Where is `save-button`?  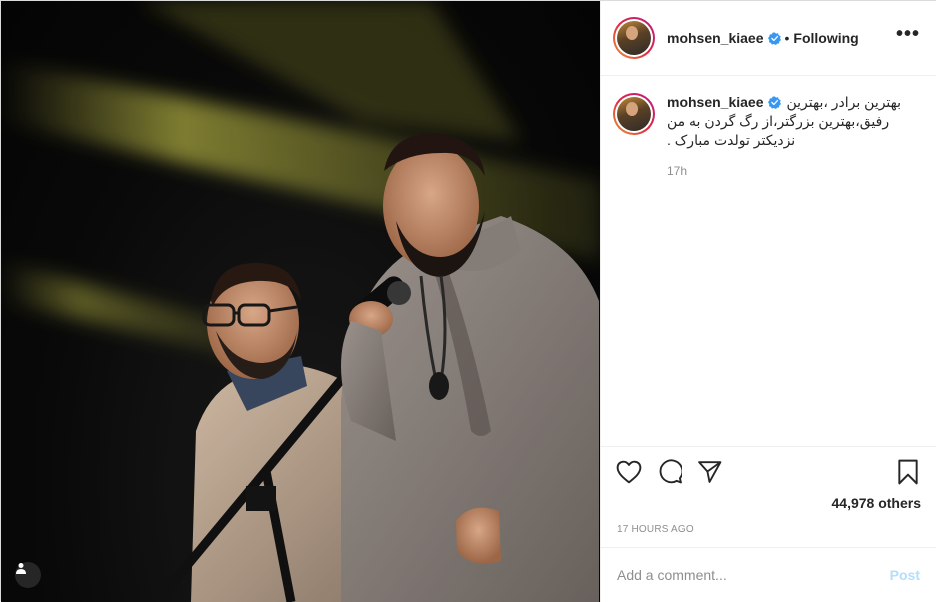 save-button is located at coordinates (908, 472).